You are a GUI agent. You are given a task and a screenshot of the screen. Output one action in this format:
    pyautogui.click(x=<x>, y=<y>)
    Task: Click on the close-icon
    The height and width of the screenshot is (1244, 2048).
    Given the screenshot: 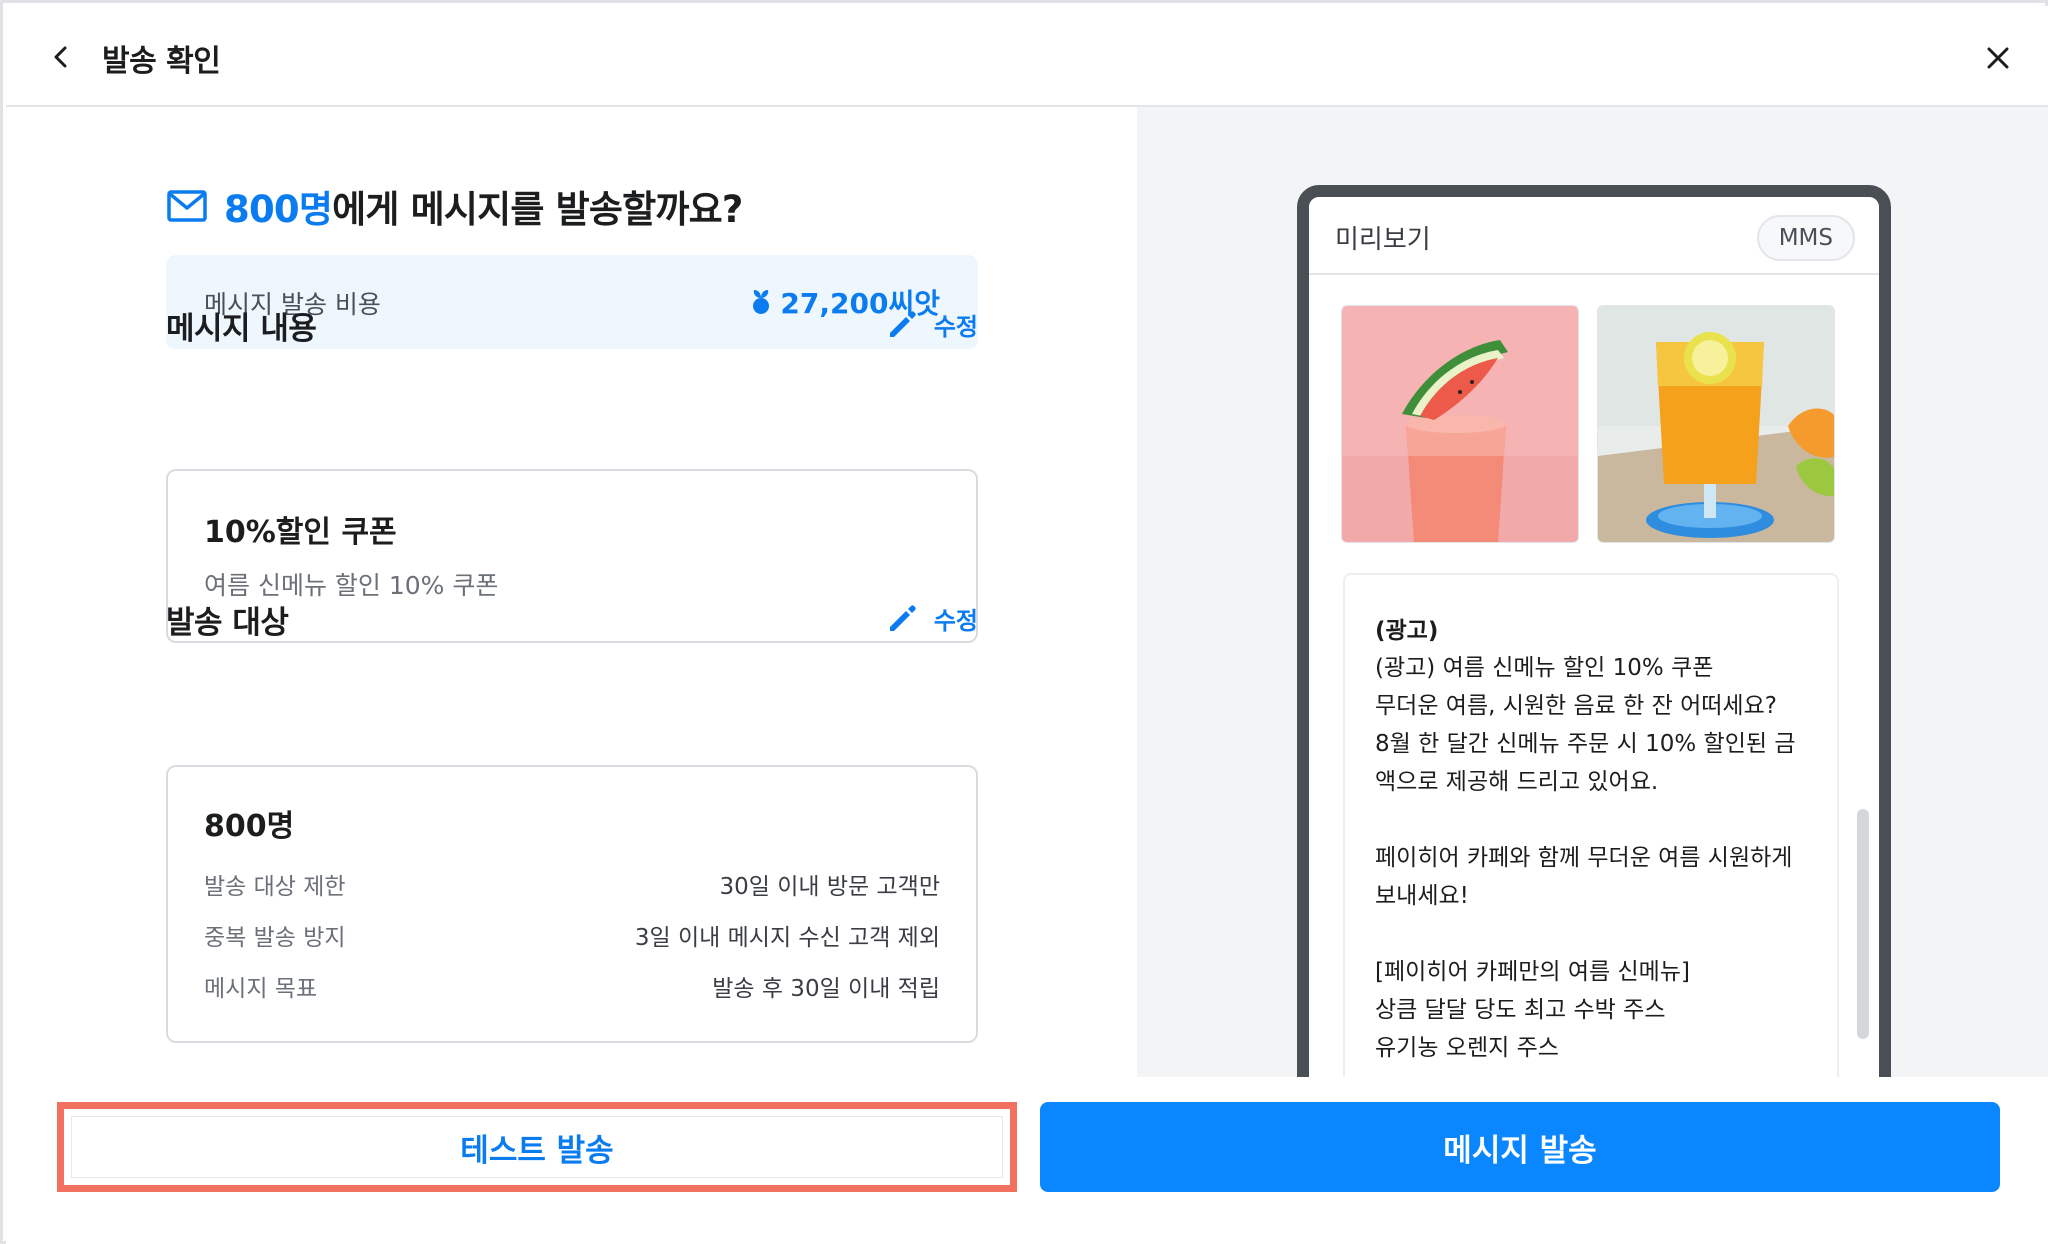 What is the action you would take?
    pyautogui.click(x=1998, y=58)
    